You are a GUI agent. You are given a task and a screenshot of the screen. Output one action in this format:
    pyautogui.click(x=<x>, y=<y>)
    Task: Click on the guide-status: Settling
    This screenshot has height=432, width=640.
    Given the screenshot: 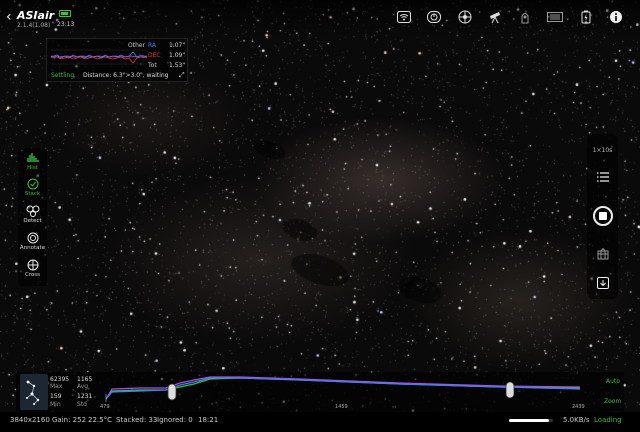 What is the action you would take?
    pyautogui.click(x=63, y=75)
    